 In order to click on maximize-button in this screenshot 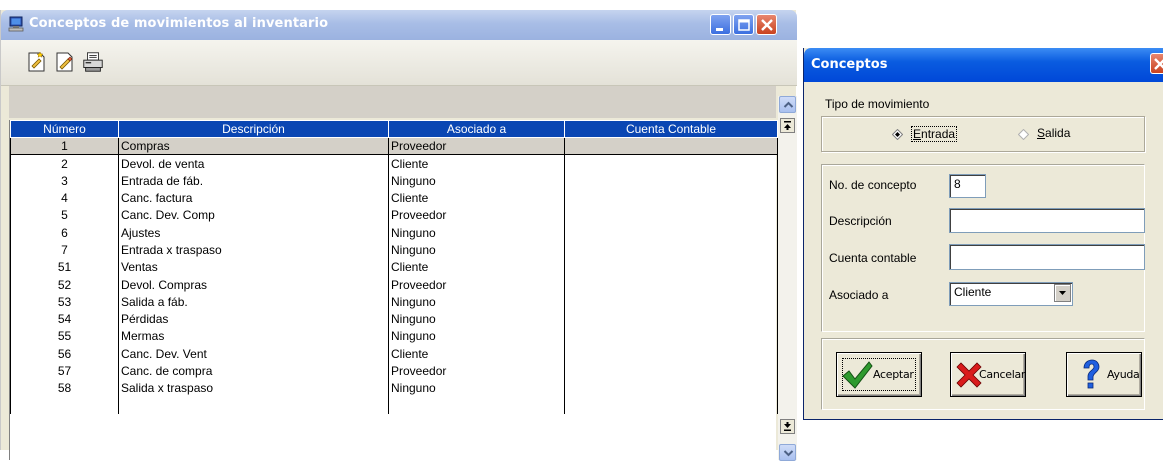, I will do `click(743, 24)`.